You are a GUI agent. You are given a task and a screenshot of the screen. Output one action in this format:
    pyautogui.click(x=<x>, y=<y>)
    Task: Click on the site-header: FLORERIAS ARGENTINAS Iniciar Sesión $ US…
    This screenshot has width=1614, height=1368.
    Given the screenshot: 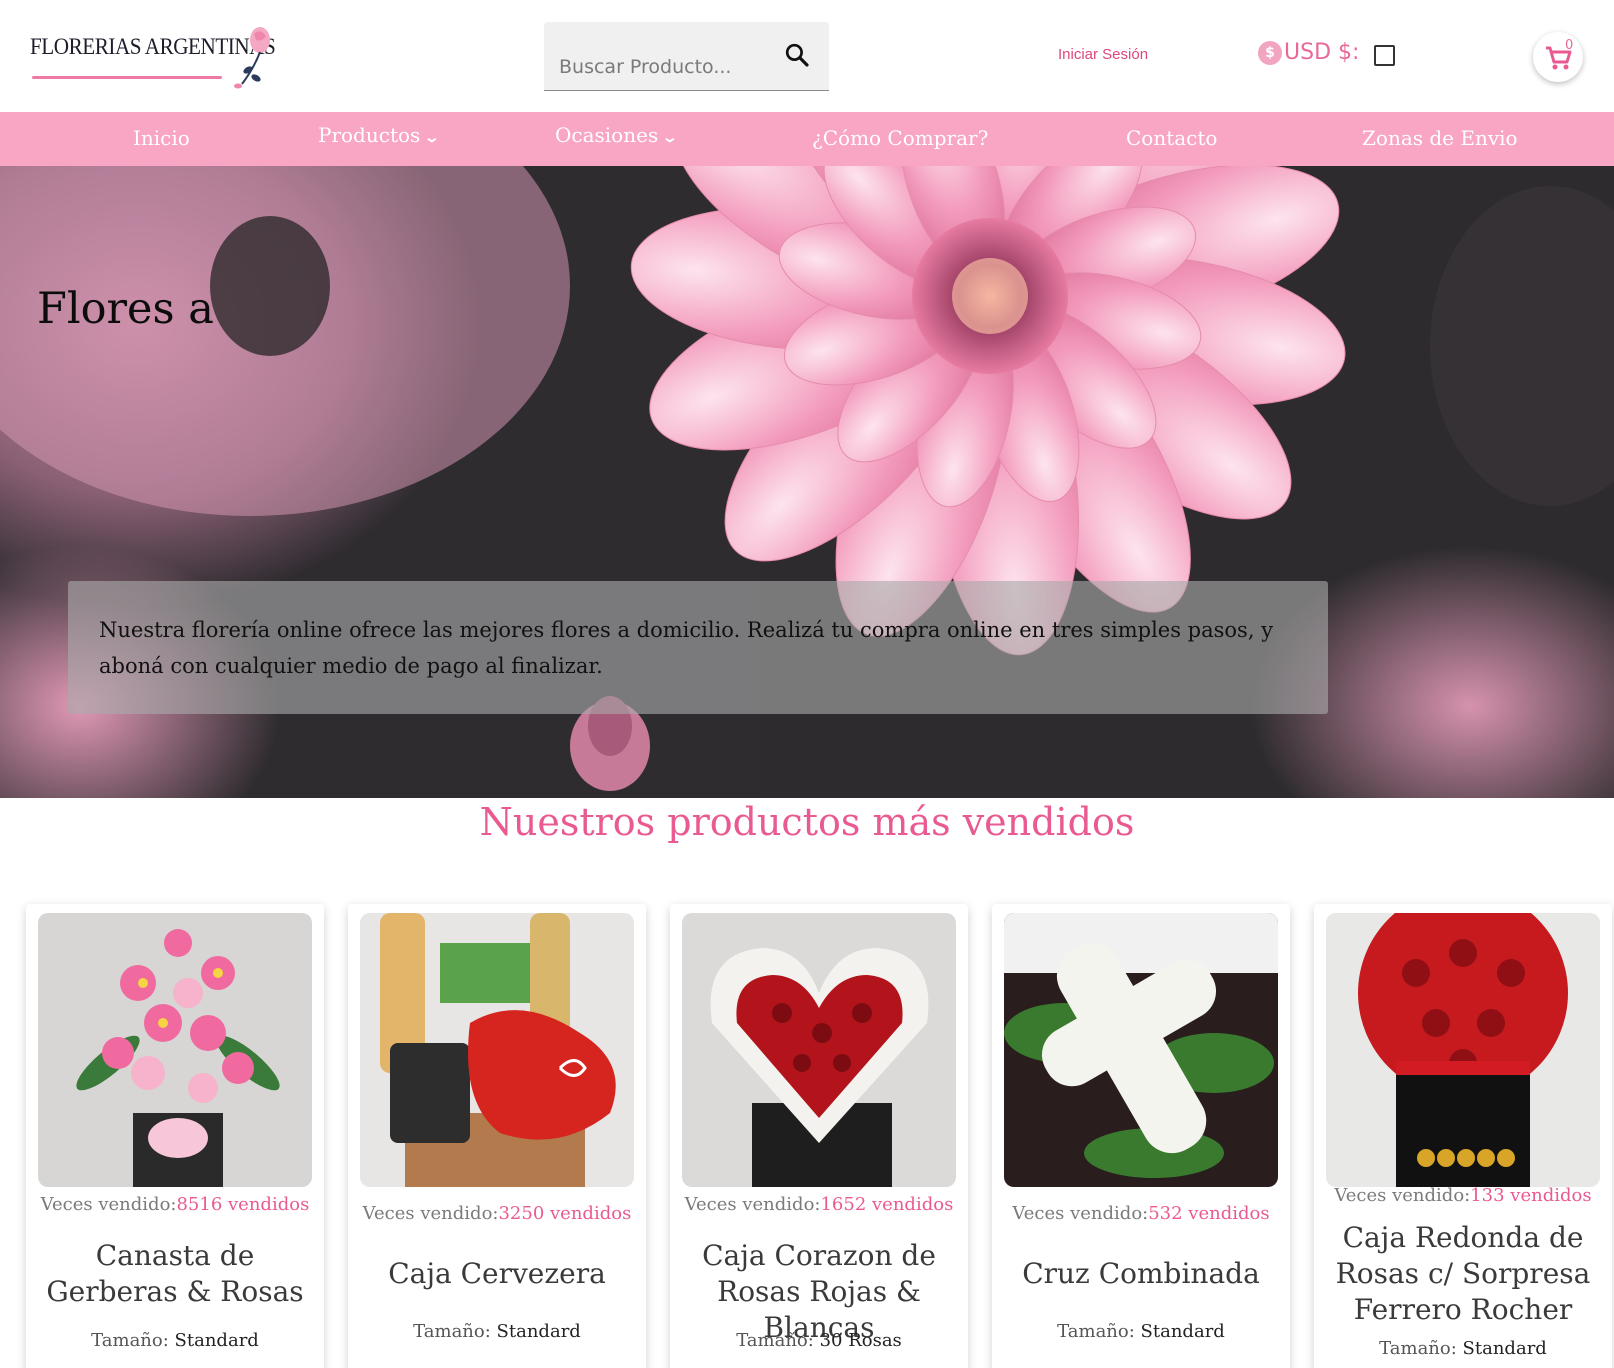 What is the action you would take?
    pyautogui.click(x=807, y=56)
    